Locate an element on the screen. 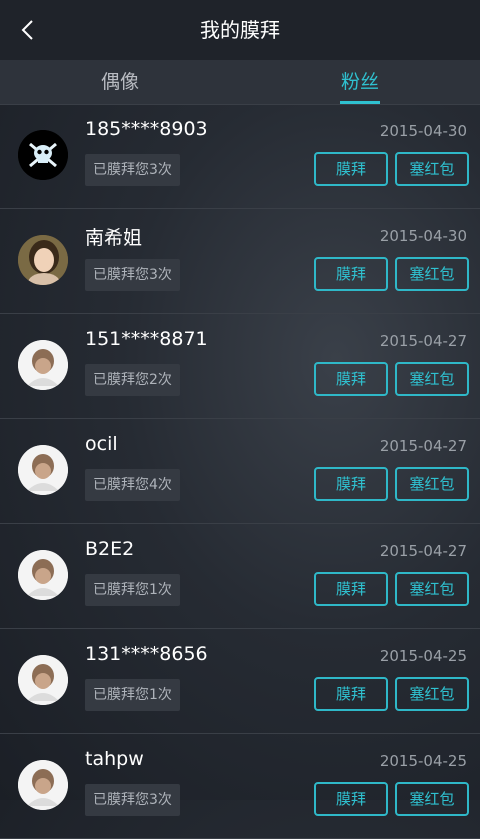  worship-count-badge: 已膜拜您4次 is located at coordinates (132, 485).